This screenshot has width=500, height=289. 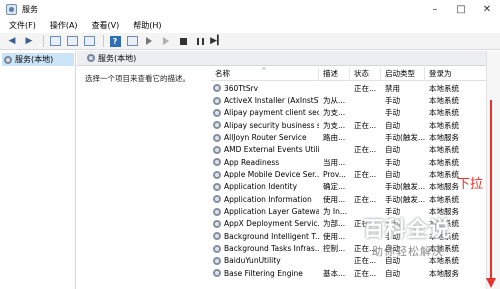 What do you see at coordinates (62, 25) in the screenshot?
I see `menu-action: 操作(A)` at bounding box center [62, 25].